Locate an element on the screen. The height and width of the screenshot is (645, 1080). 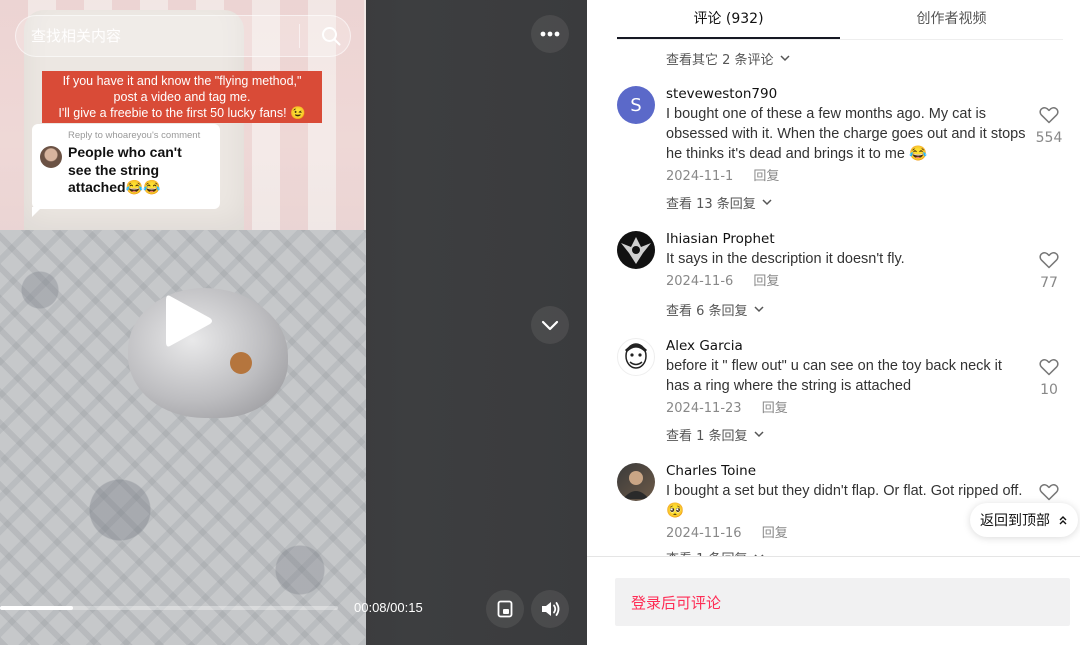
search-box is located at coordinates (183, 36).